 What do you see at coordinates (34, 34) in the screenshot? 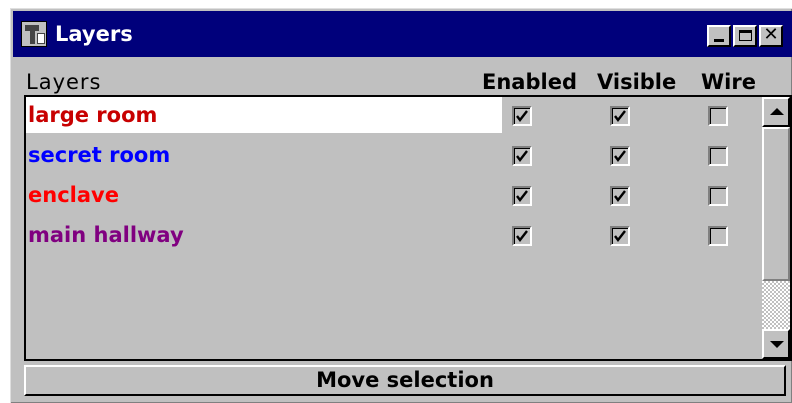
I see `app-icon` at bounding box center [34, 34].